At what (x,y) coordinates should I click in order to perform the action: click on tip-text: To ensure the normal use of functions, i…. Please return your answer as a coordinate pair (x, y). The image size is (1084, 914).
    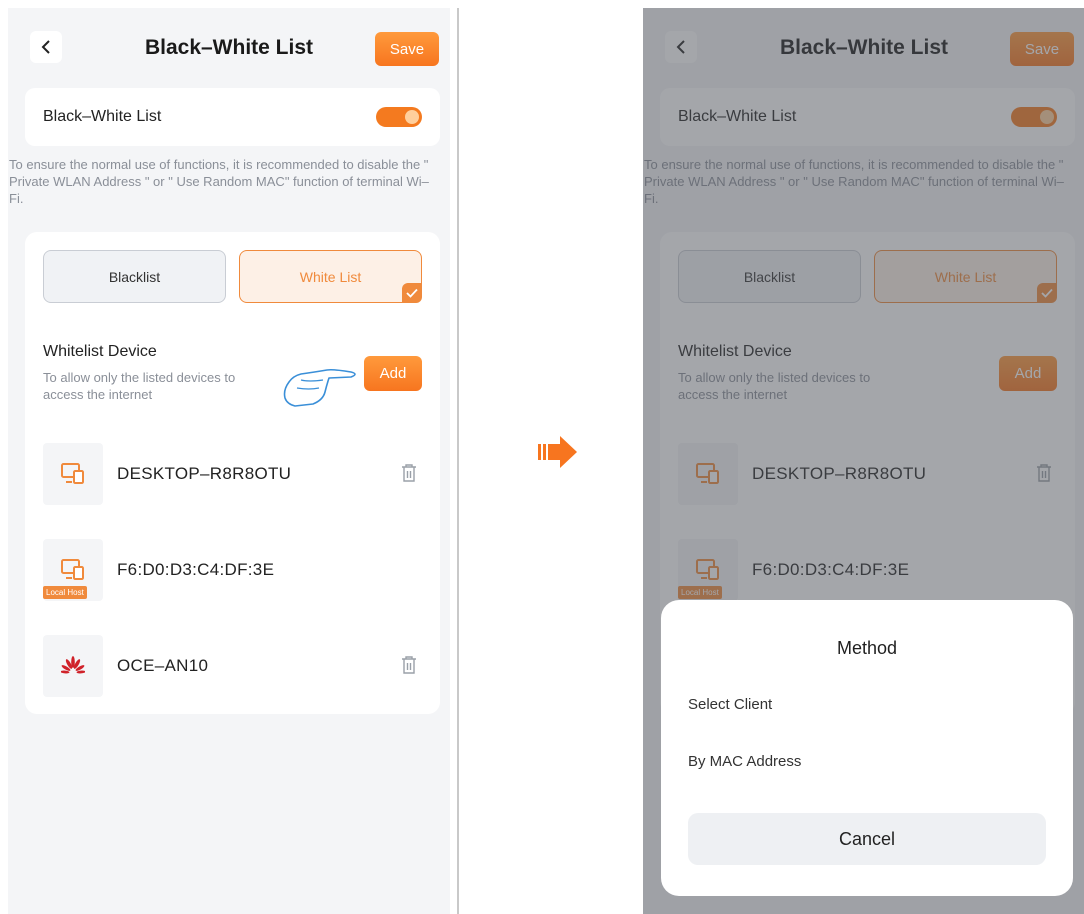
    Looking at the image, I should click on (219, 181).